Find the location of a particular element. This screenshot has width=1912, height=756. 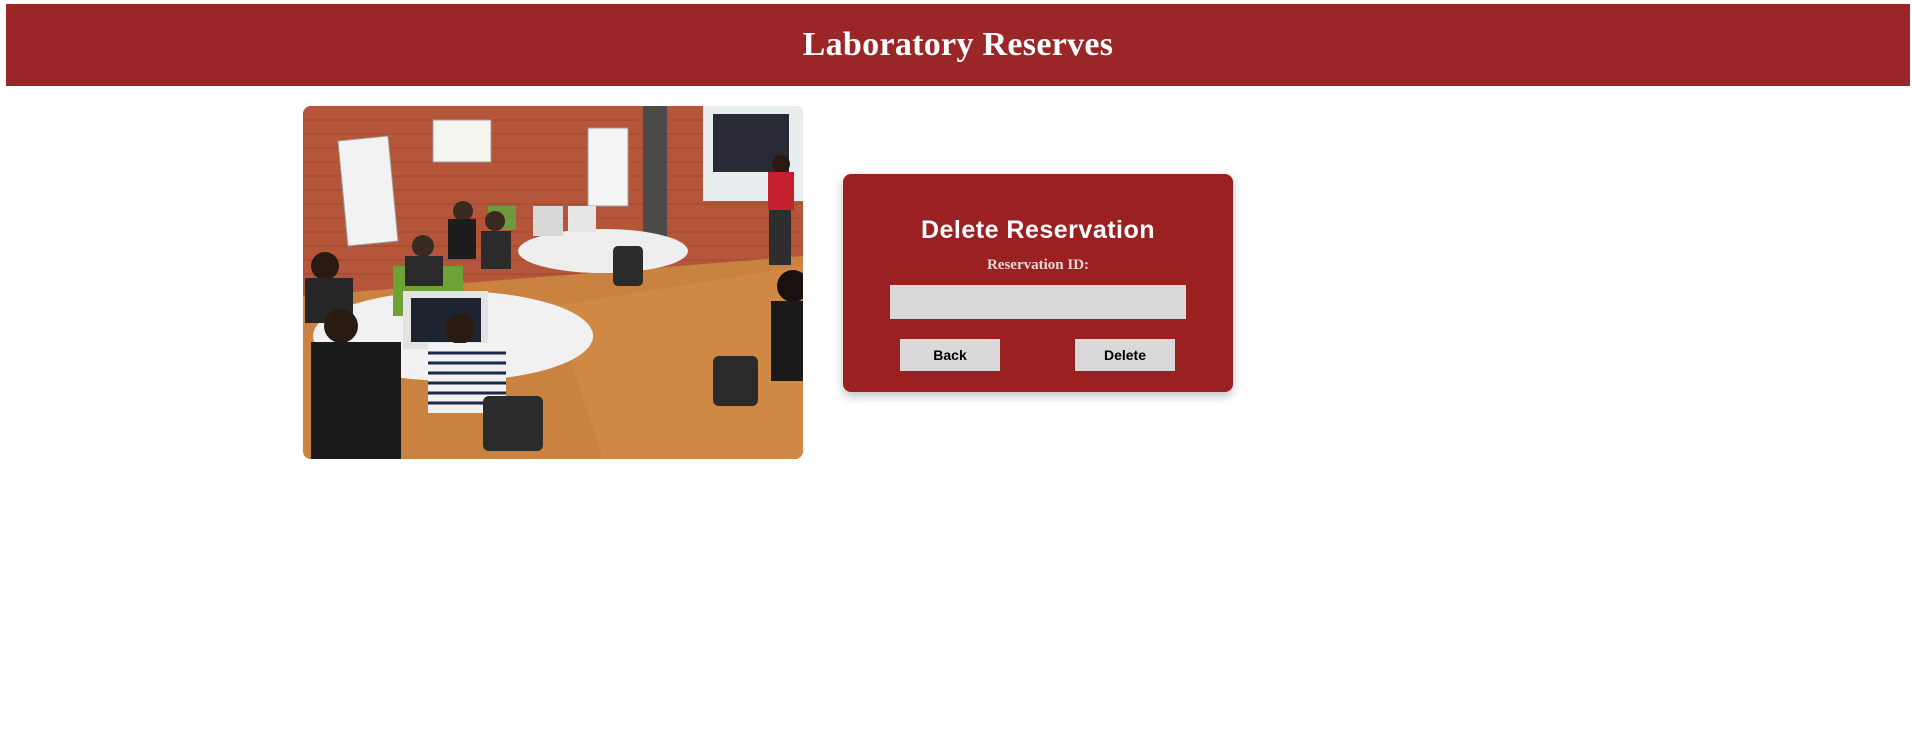

page-title: Laboratory Reserves is located at coordinates (958, 44).